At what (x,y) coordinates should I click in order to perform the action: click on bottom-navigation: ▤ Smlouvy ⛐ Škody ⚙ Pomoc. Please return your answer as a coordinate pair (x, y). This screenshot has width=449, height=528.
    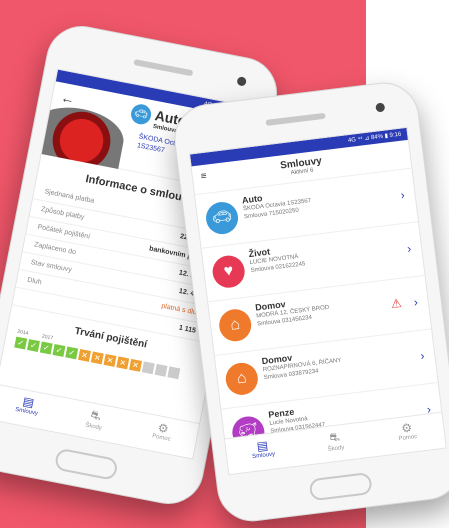
    Looking at the image, I should click on (100, 421).